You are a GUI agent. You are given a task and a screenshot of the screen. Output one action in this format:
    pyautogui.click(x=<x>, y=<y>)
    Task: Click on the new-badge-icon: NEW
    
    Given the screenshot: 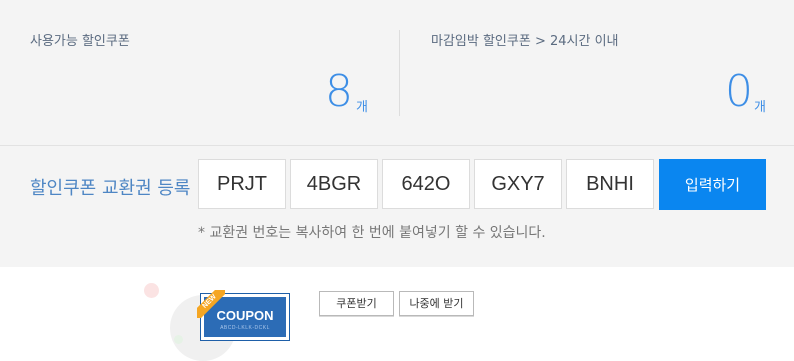 What is the action you would take?
    pyautogui.click(x=211, y=304)
    